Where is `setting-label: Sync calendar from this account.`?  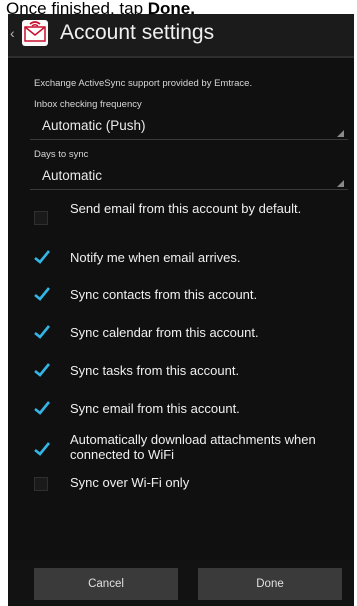 setting-label: Sync calendar from this account. is located at coordinates (164, 332).